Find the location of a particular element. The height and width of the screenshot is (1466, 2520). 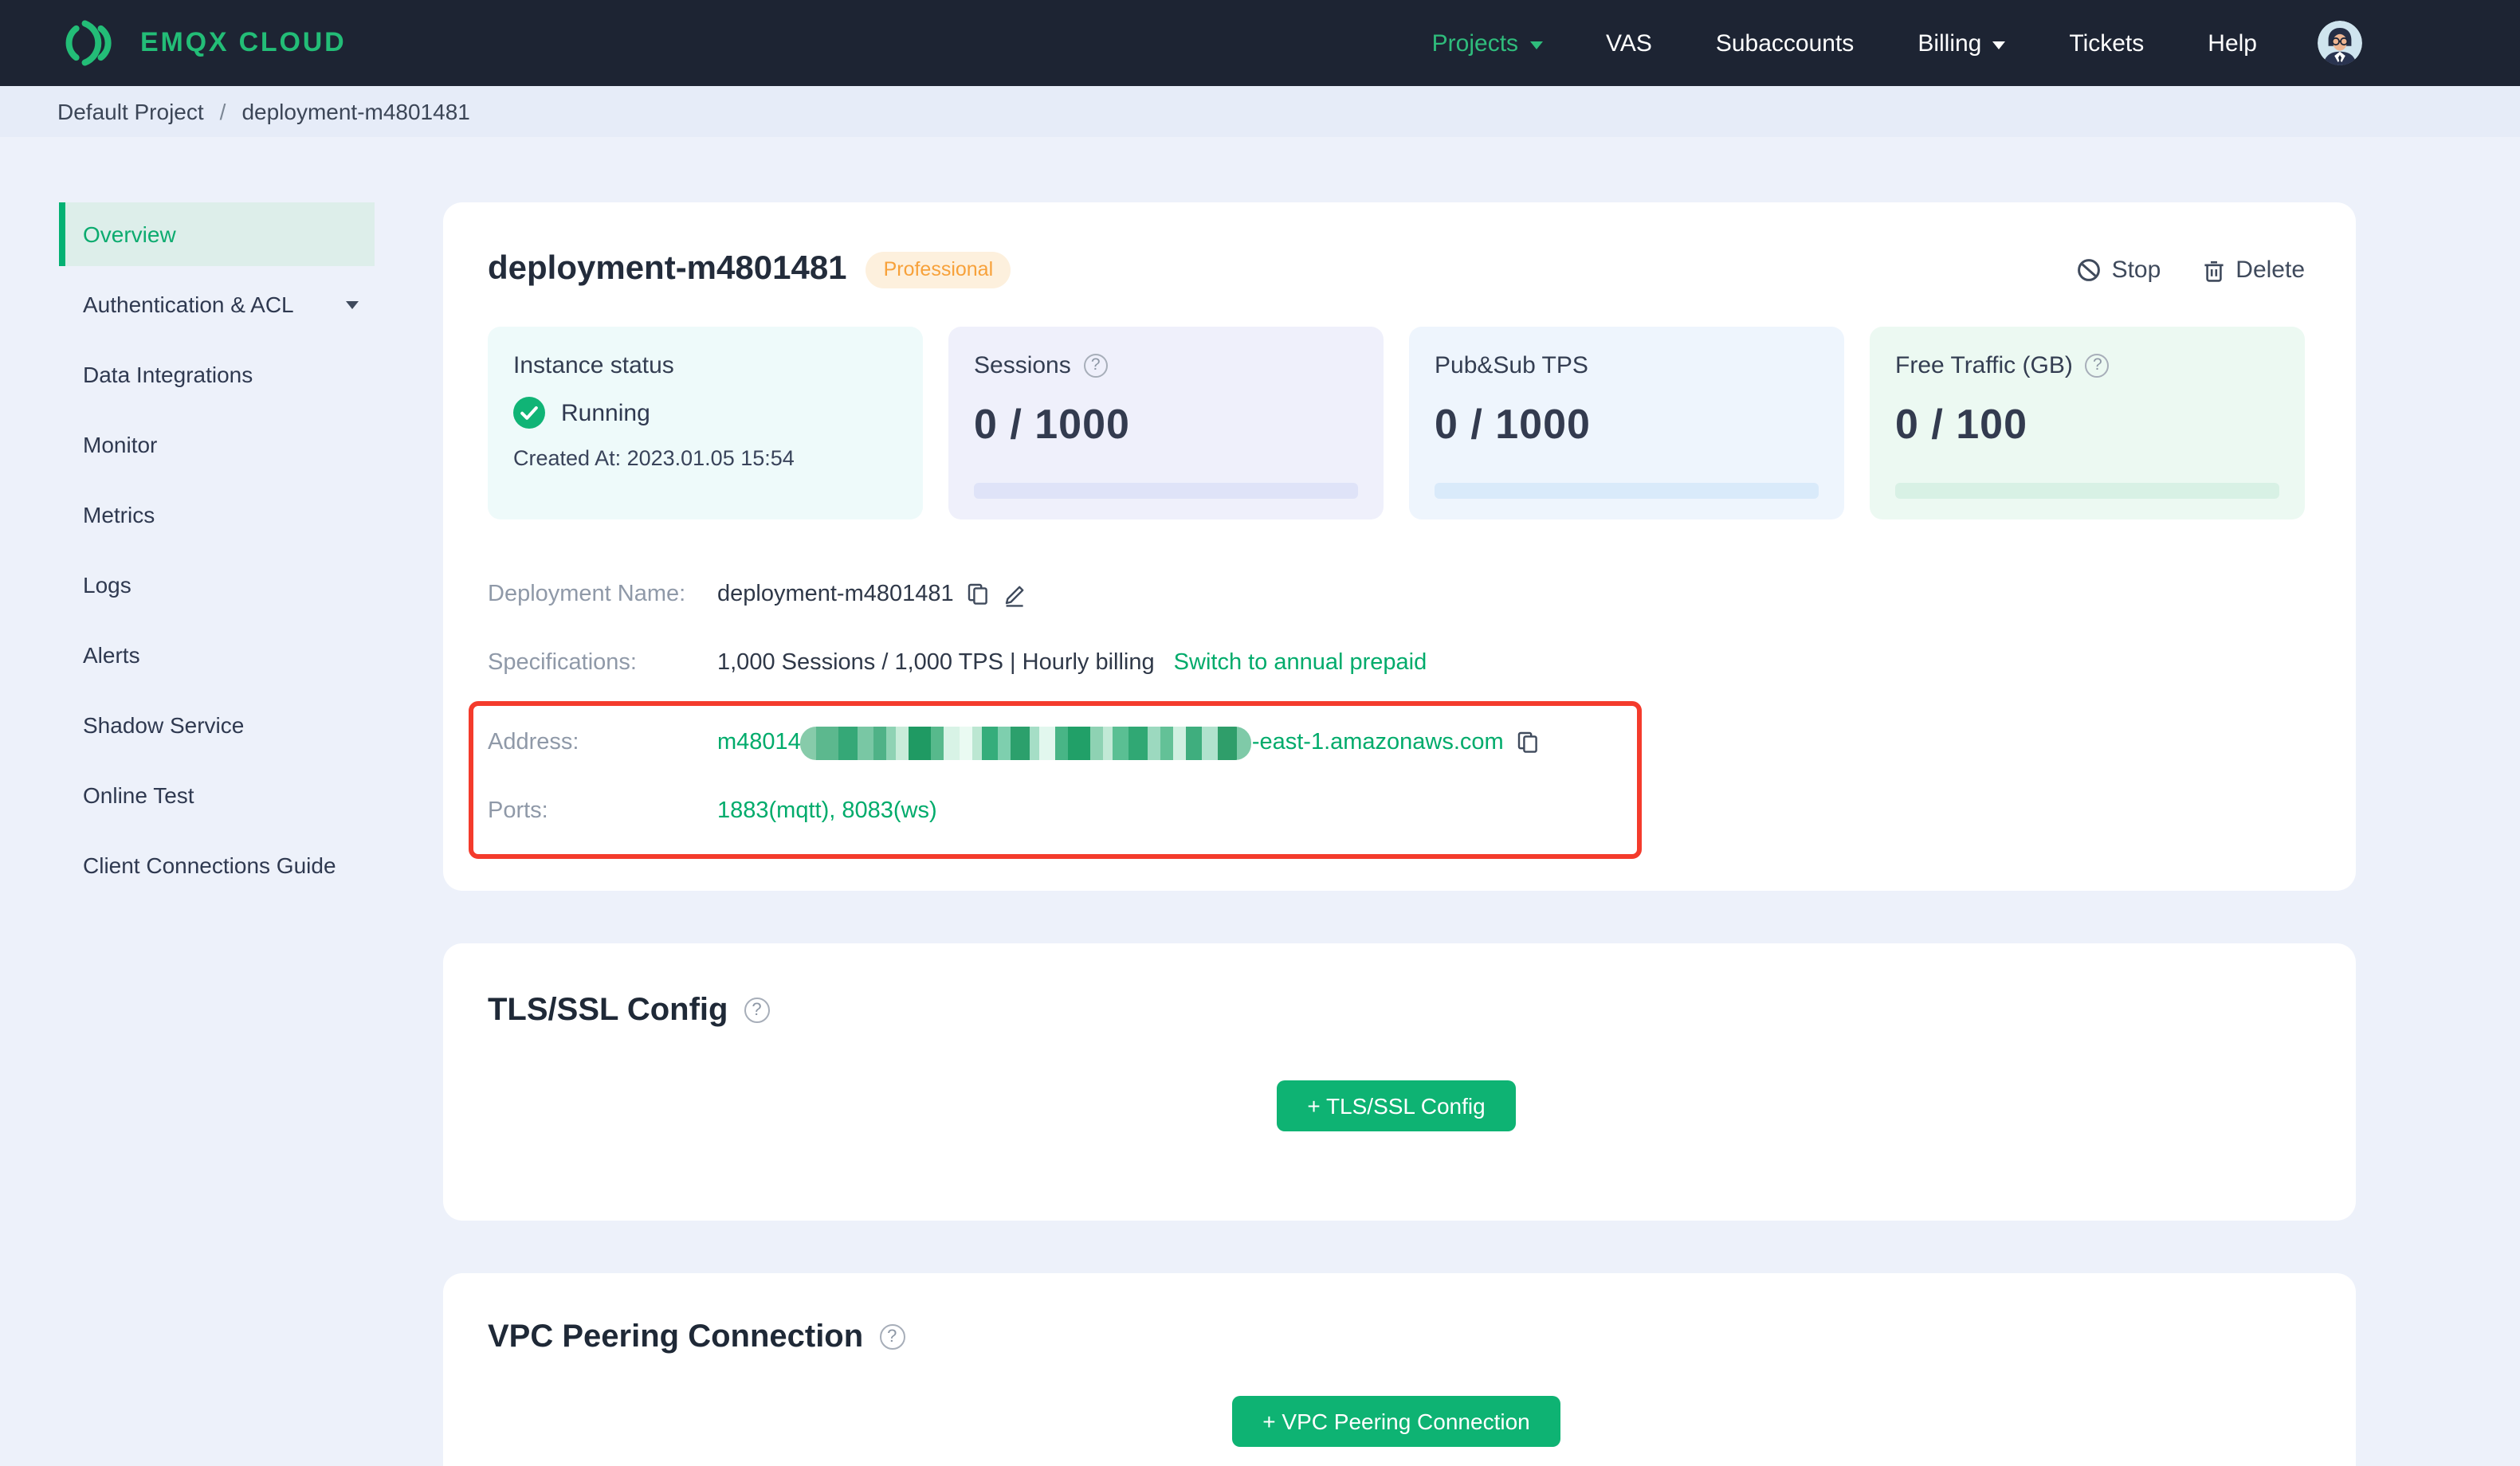

tls-ssl-card: TLS/SSL Config ? + TLS/SSL Config is located at coordinates (1399, 1082).